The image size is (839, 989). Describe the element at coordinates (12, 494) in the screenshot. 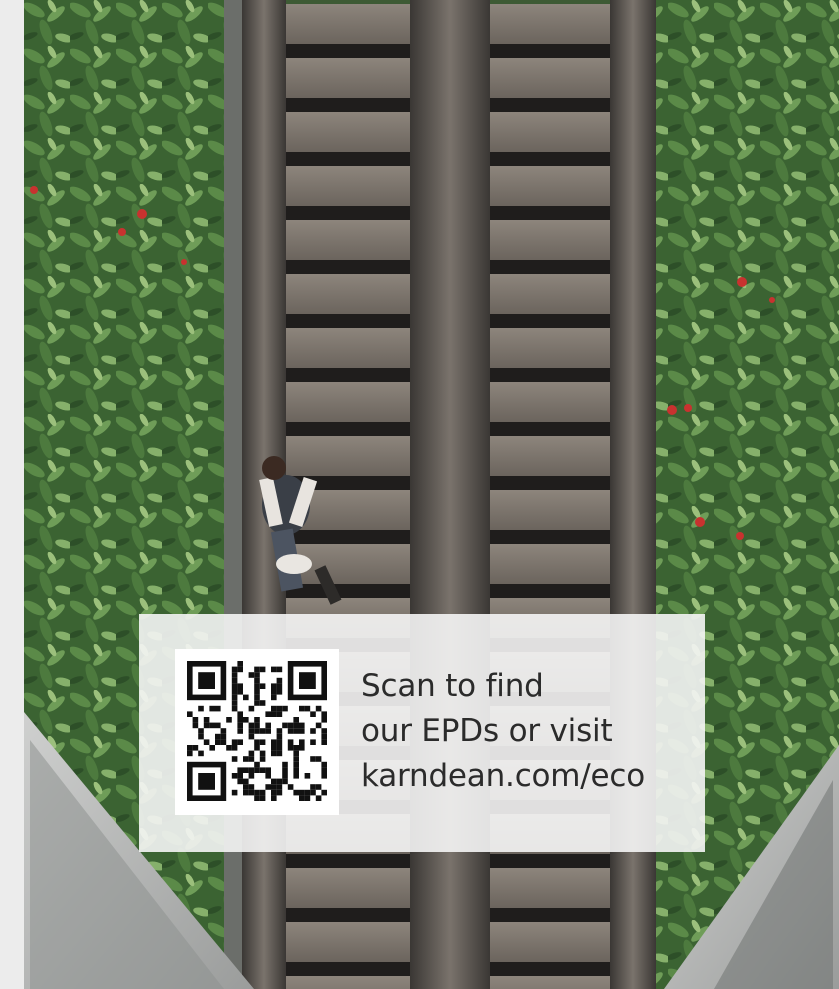

I see `page-margin` at that location.